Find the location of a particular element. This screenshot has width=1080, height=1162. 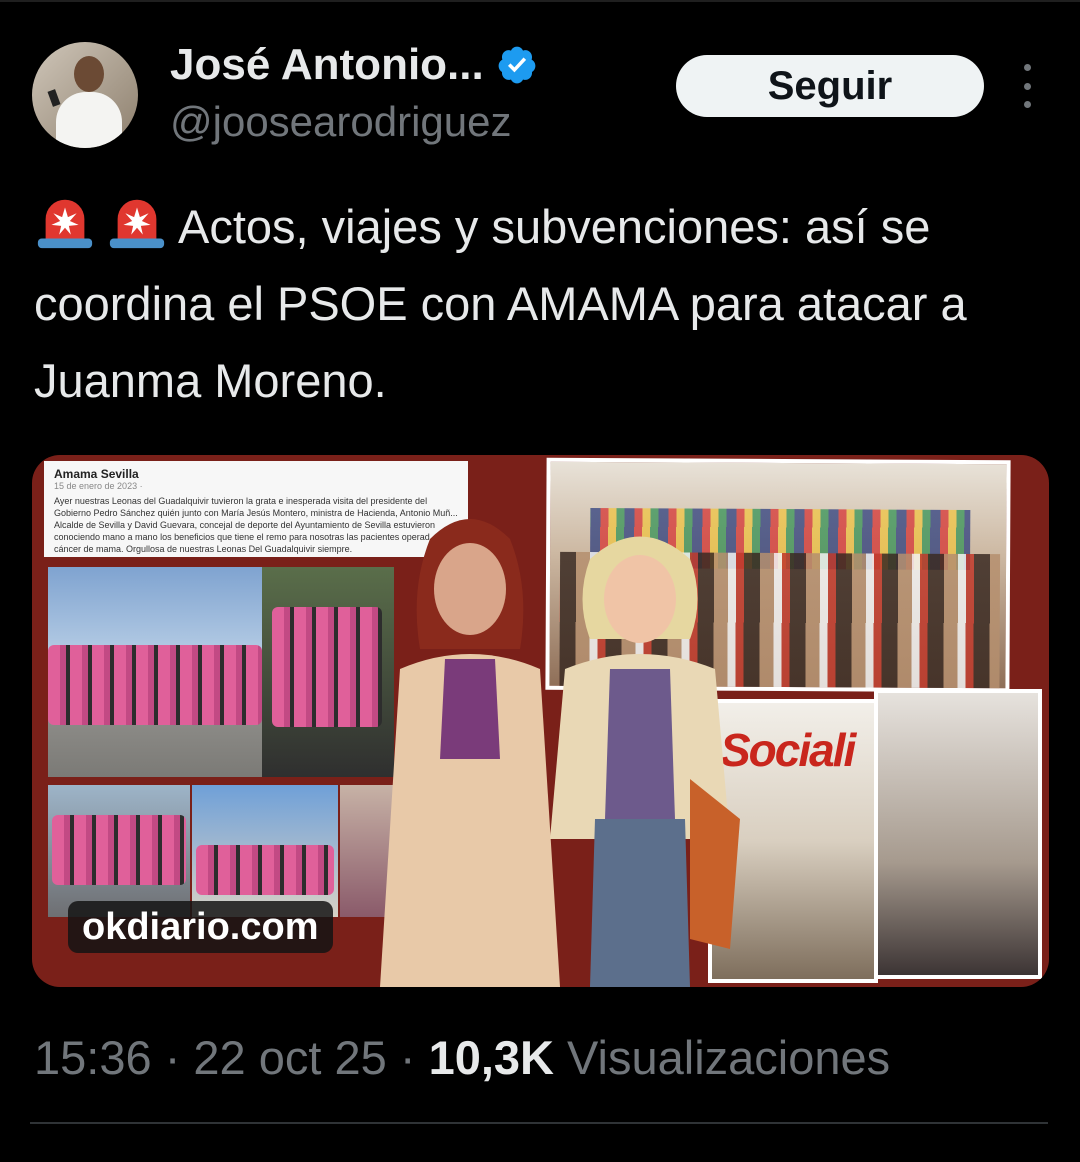

more-vertical-icon is located at coordinates (1027, 86).